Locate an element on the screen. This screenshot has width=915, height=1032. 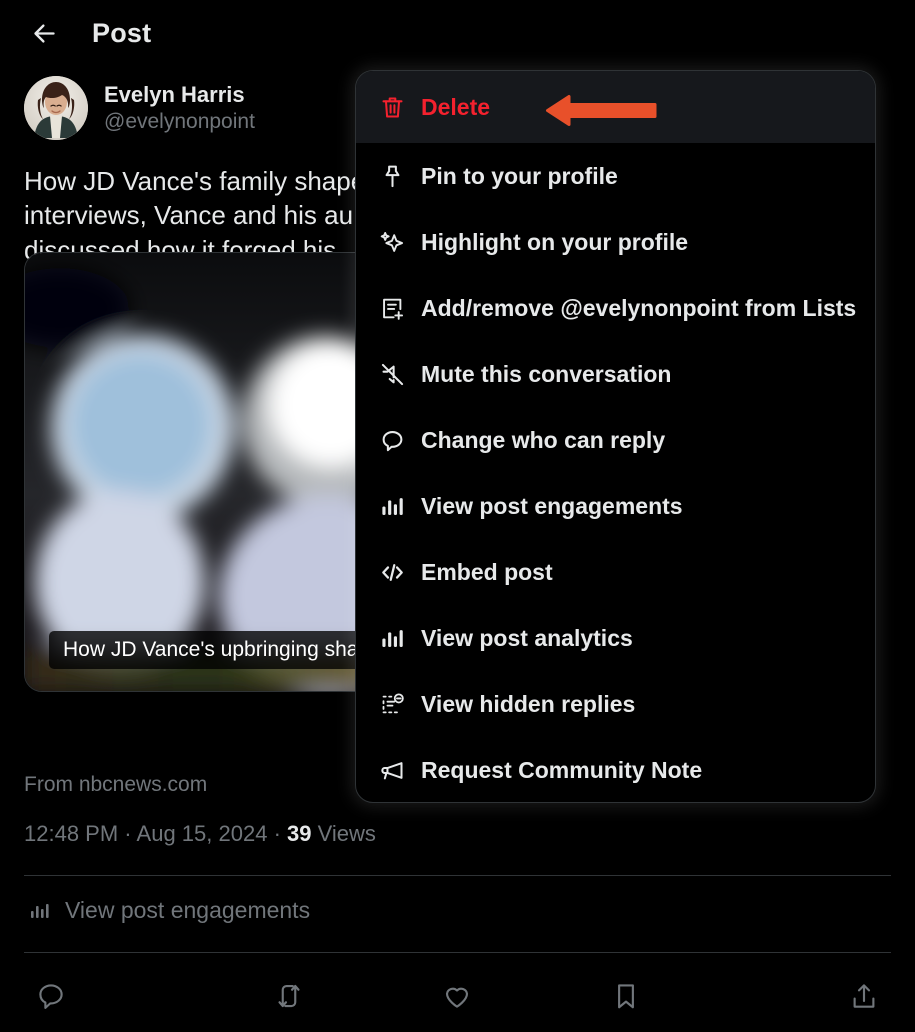
menu-item-view-hidden-replies: View hidden replies is located at coordinates (615, 704).